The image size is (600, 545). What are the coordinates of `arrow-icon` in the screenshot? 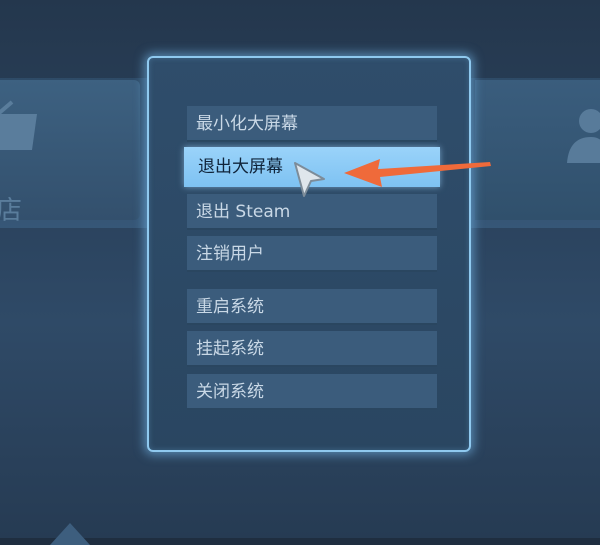 It's located at (417, 173).